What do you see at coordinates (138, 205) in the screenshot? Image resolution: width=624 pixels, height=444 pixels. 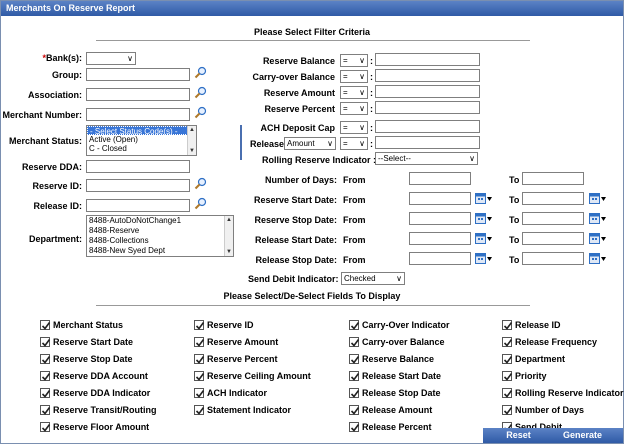 I see `release-id-input` at bounding box center [138, 205].